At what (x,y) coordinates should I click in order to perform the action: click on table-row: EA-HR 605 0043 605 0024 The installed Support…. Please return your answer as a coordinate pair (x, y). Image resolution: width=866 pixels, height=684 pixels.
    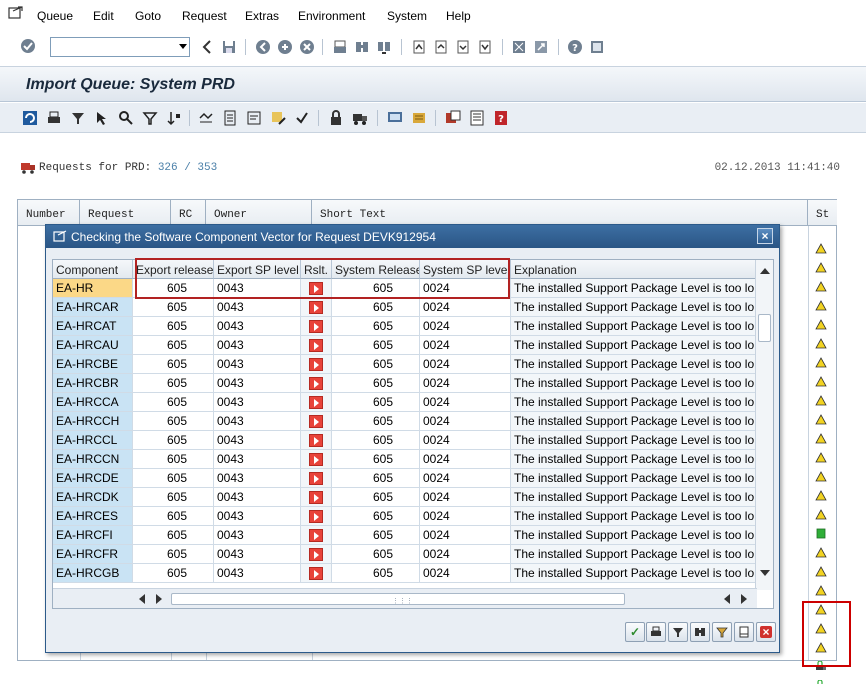
    Looking at the image, I should click on (405, 288).